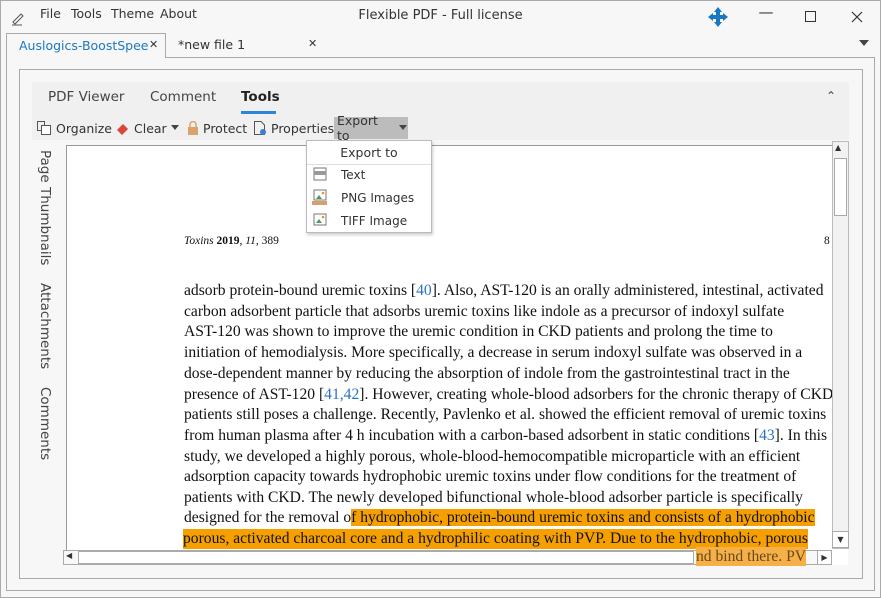 Image resolution: width=881 pixels, height=598 pixels. I want to click on organize-button: Organize, so click(74, 128).